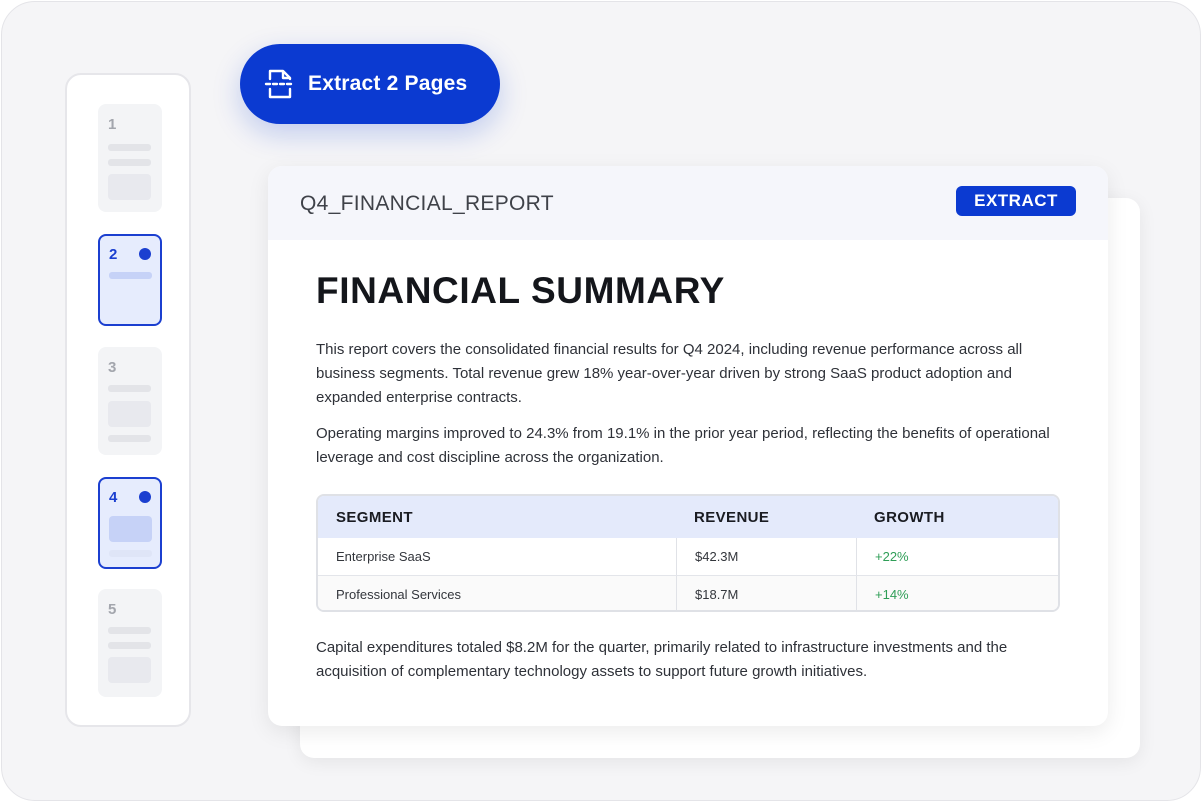 The height and width of the screenshot is (804, 1204). Describe the element at coordinates (766, 556) in the screenshot. I see `cell-revenue: $42.3M` at that location.